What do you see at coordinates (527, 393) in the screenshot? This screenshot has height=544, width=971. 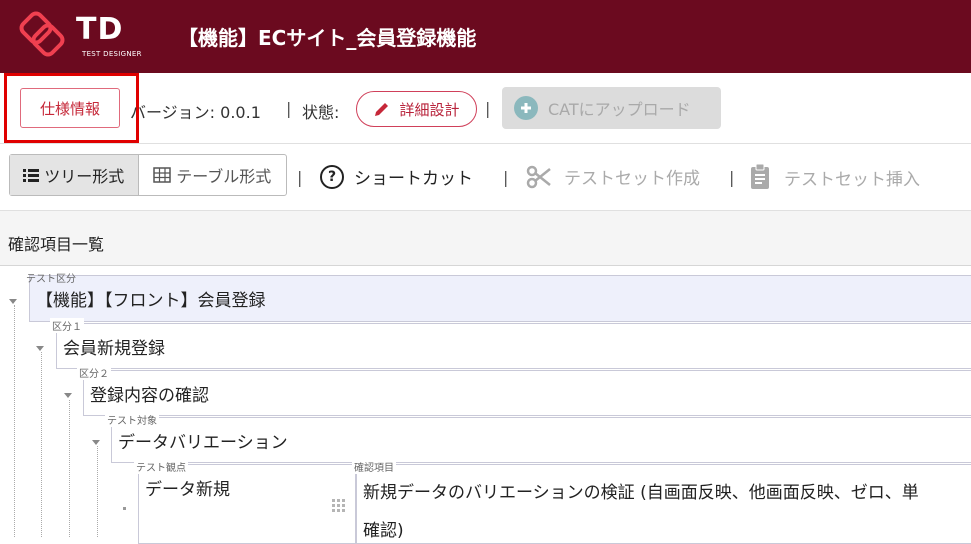 I see `tree-node-category2: 登録内容の確認` at bounding box center [527, 393].